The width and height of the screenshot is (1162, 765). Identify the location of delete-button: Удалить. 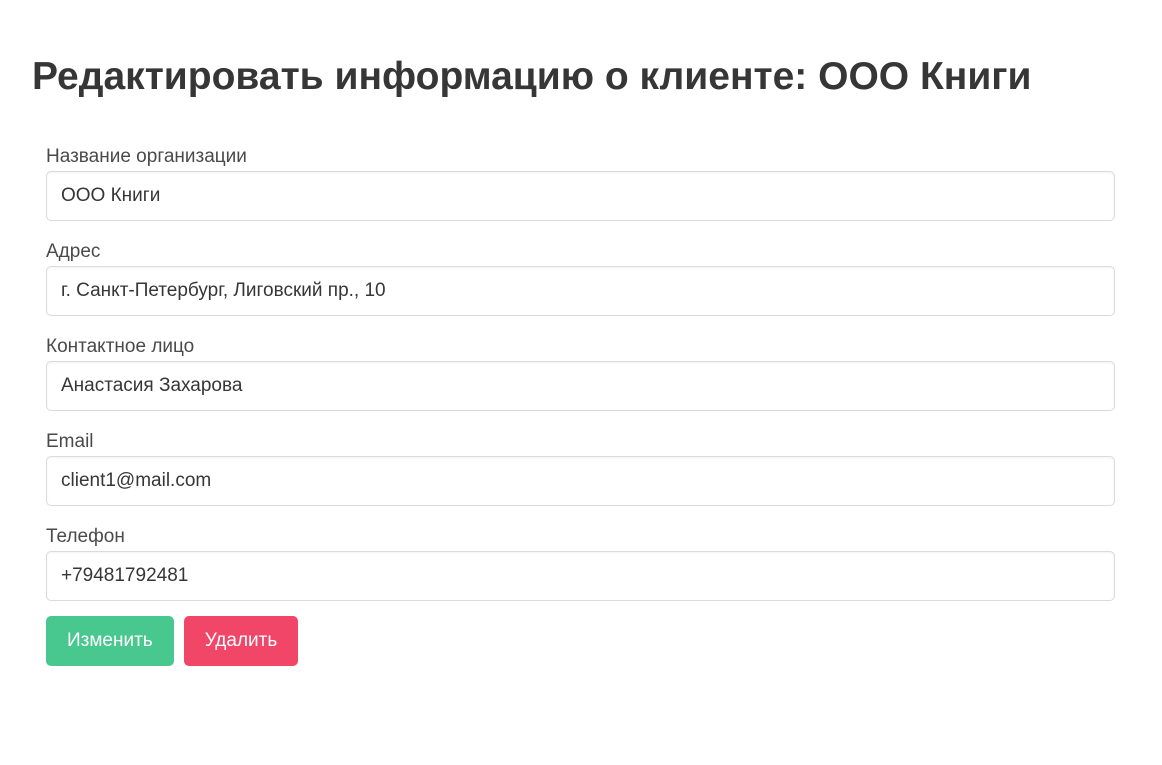
(241, 641).